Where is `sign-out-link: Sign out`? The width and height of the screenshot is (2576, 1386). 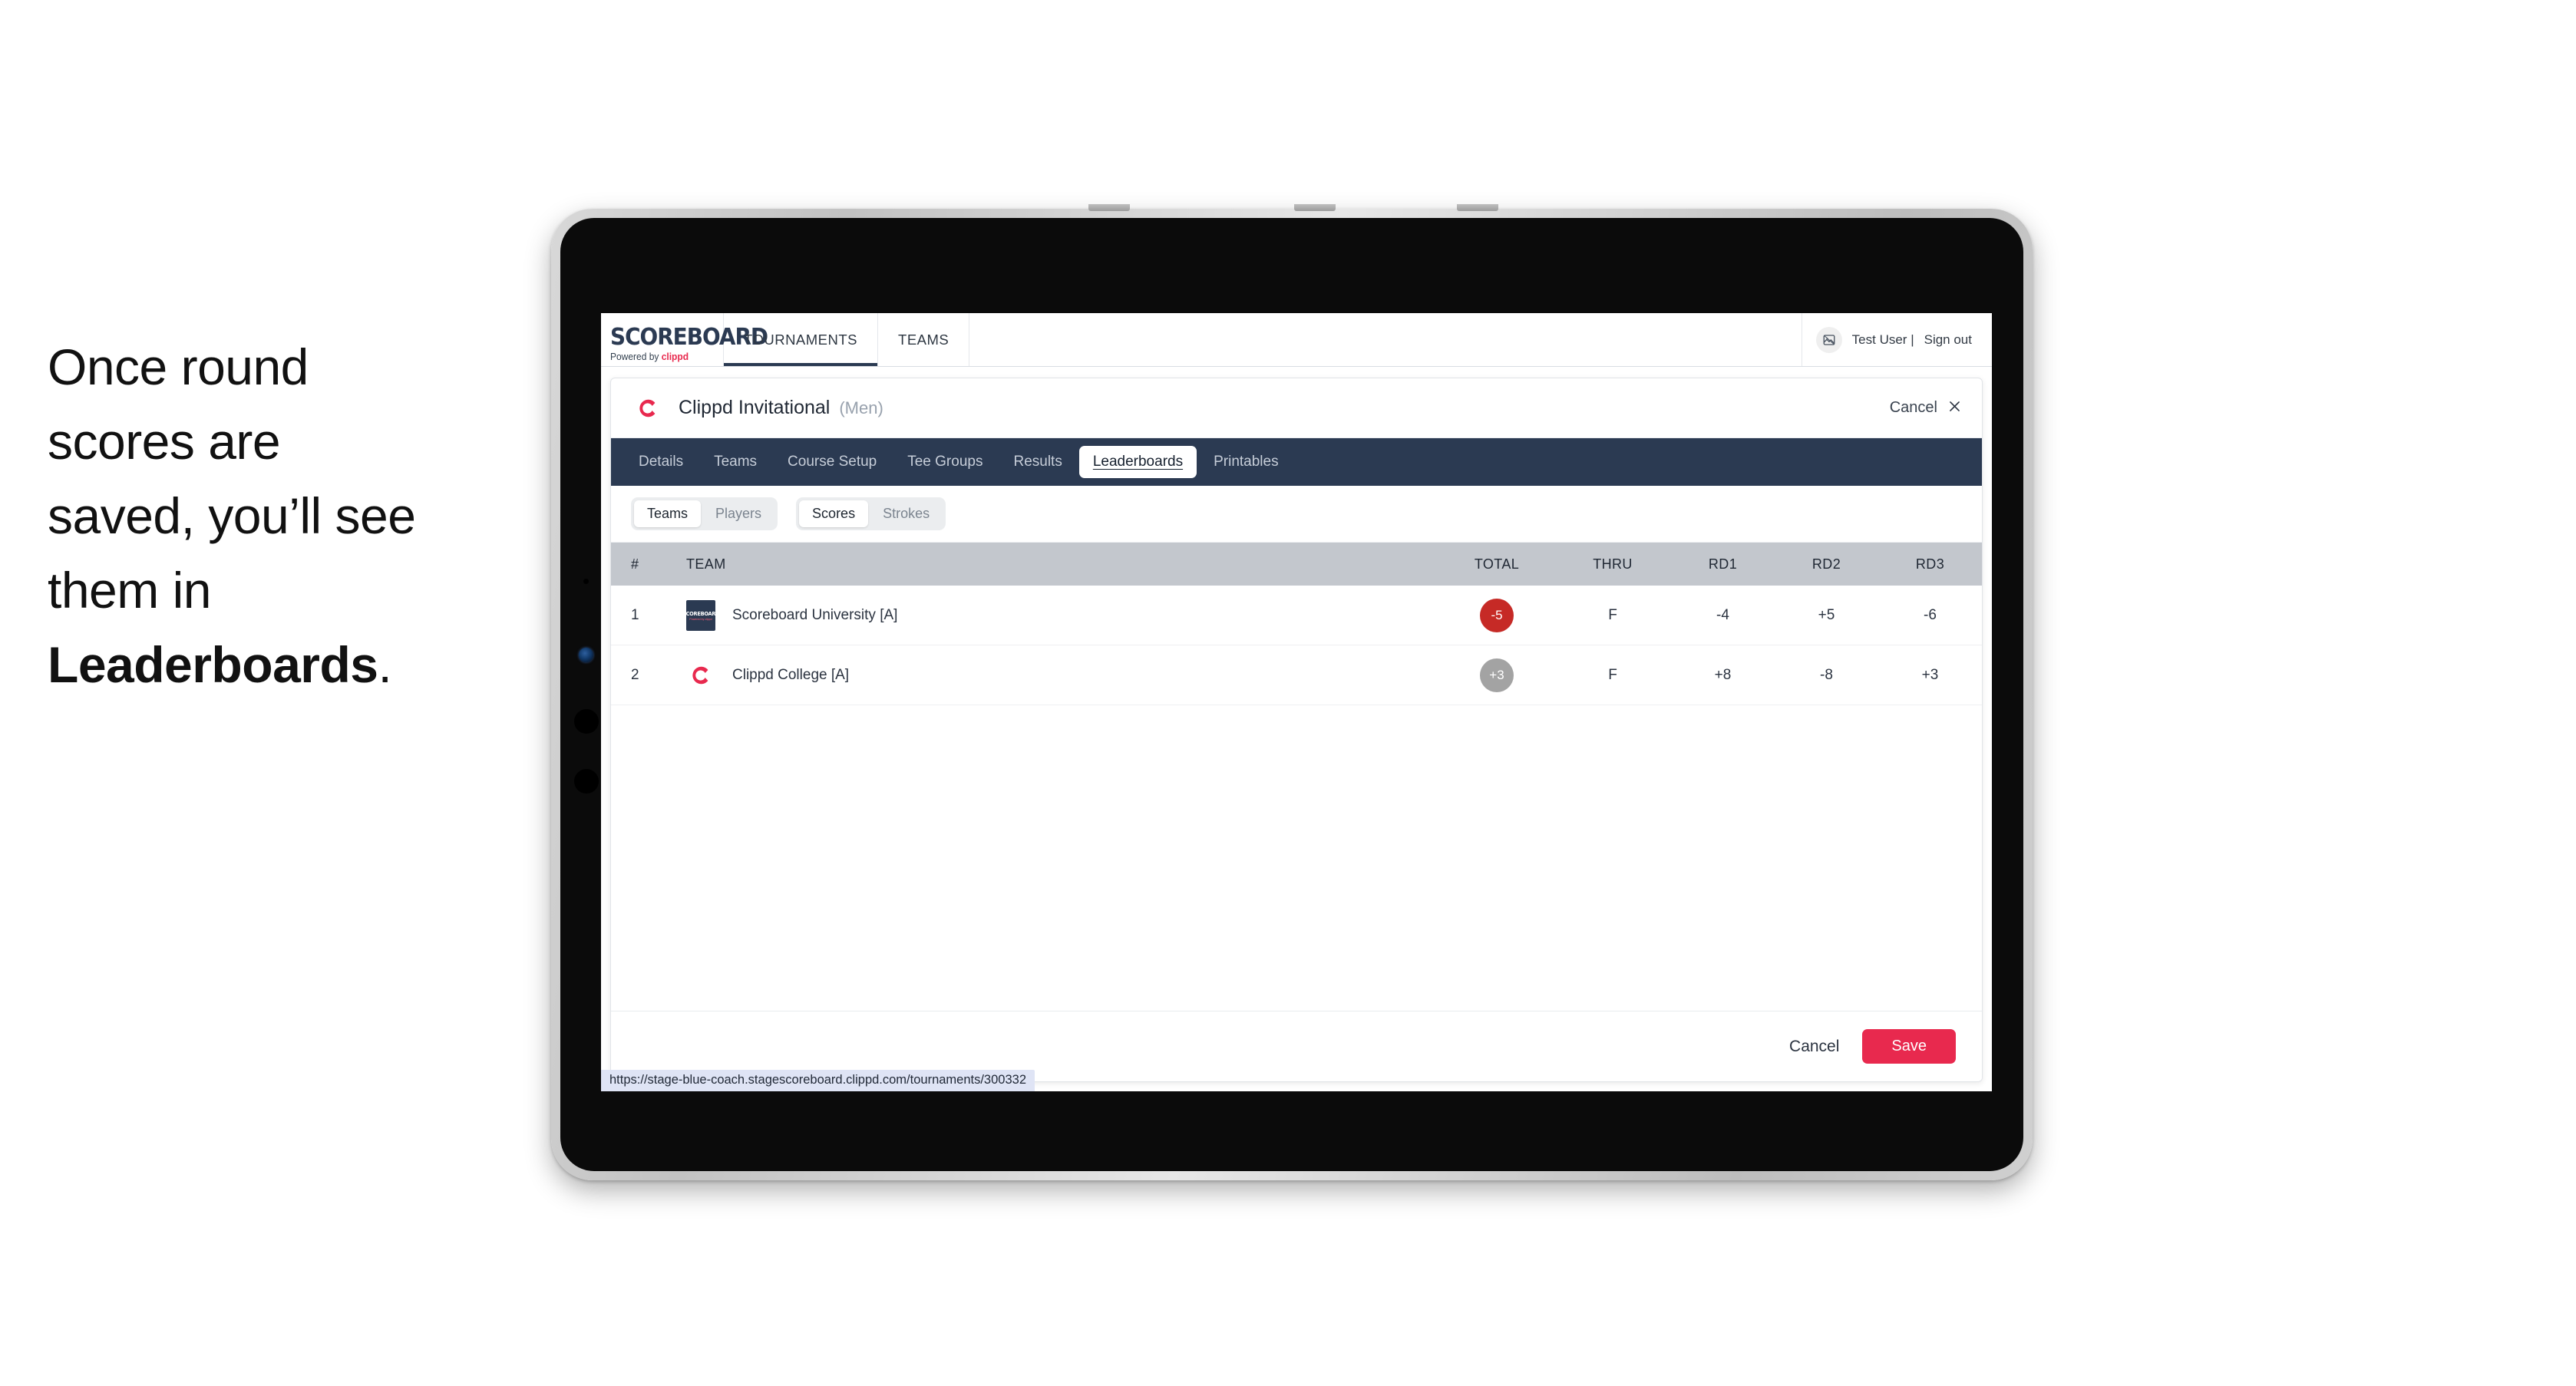
sign-out-link: Sign out is located at coordinates (1948, 340).